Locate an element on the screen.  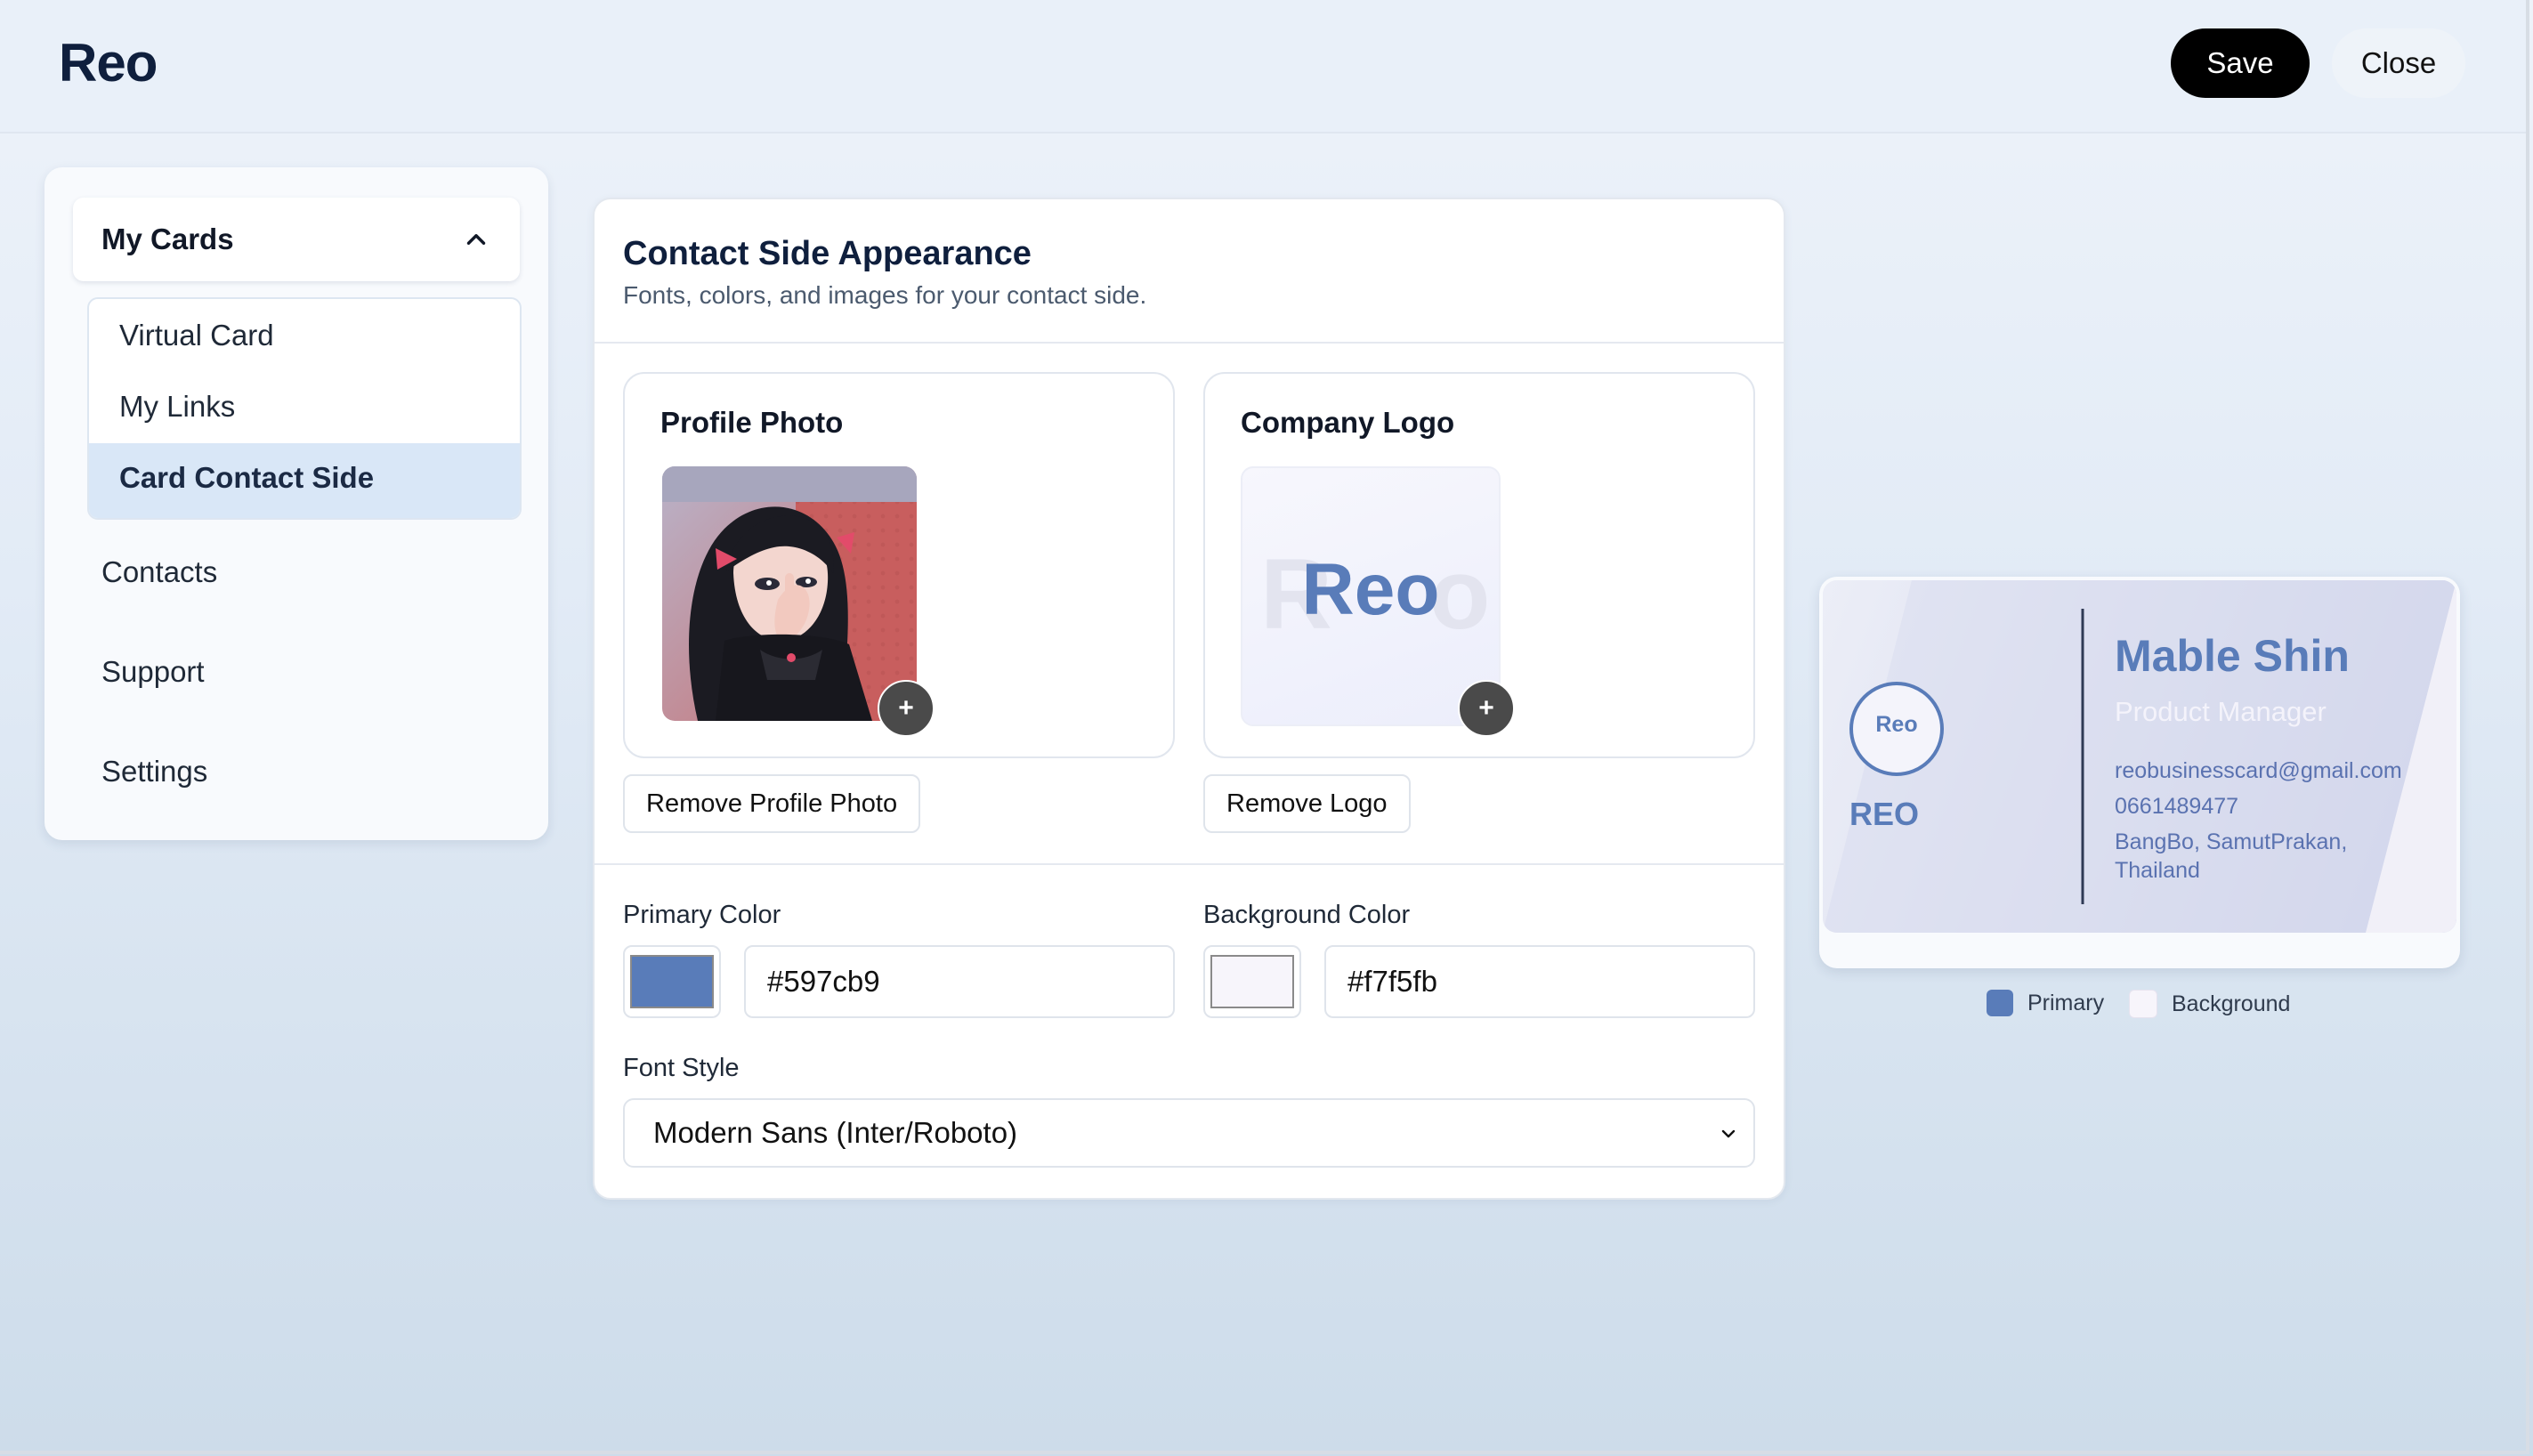
legend-primary-swatch is located at coordinates (2000, 1003).